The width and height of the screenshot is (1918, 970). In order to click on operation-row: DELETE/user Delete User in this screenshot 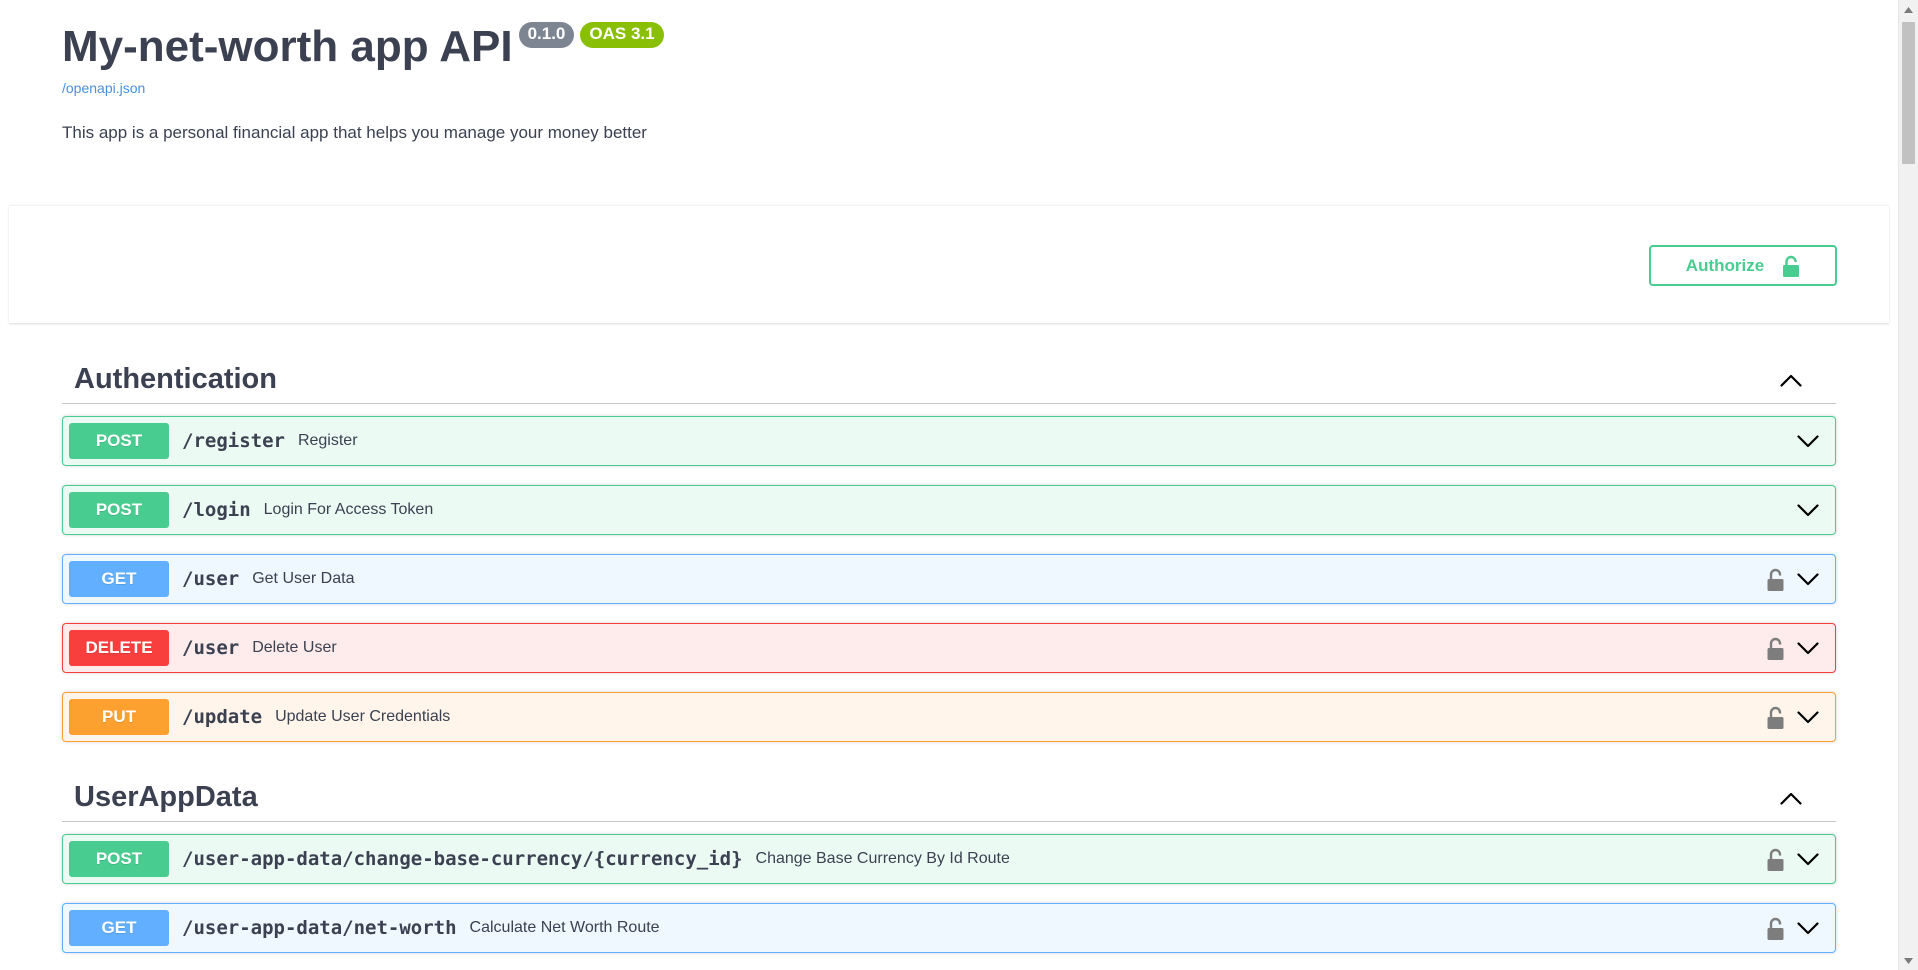, I will do `click(949, 648)`.